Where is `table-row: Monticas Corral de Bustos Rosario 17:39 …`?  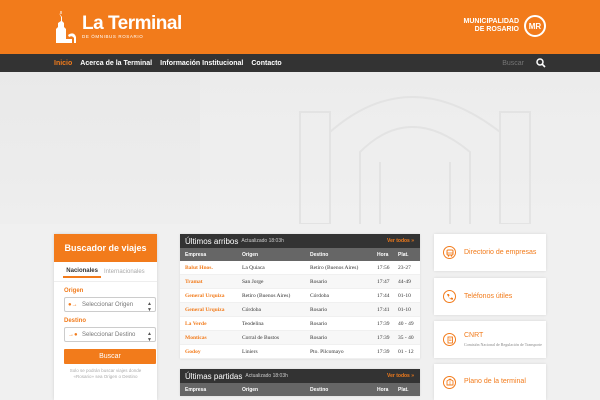
table-row: Monticas Corral de Bustos Rosario 17:39 … is located at coordinates (300, 338).